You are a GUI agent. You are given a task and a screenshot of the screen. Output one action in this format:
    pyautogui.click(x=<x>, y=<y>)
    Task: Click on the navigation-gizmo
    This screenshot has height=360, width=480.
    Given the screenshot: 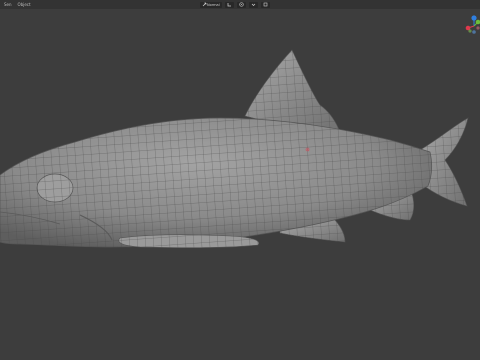 What is the action you would take?
    pyautogui.click(x=471, y=26)
    